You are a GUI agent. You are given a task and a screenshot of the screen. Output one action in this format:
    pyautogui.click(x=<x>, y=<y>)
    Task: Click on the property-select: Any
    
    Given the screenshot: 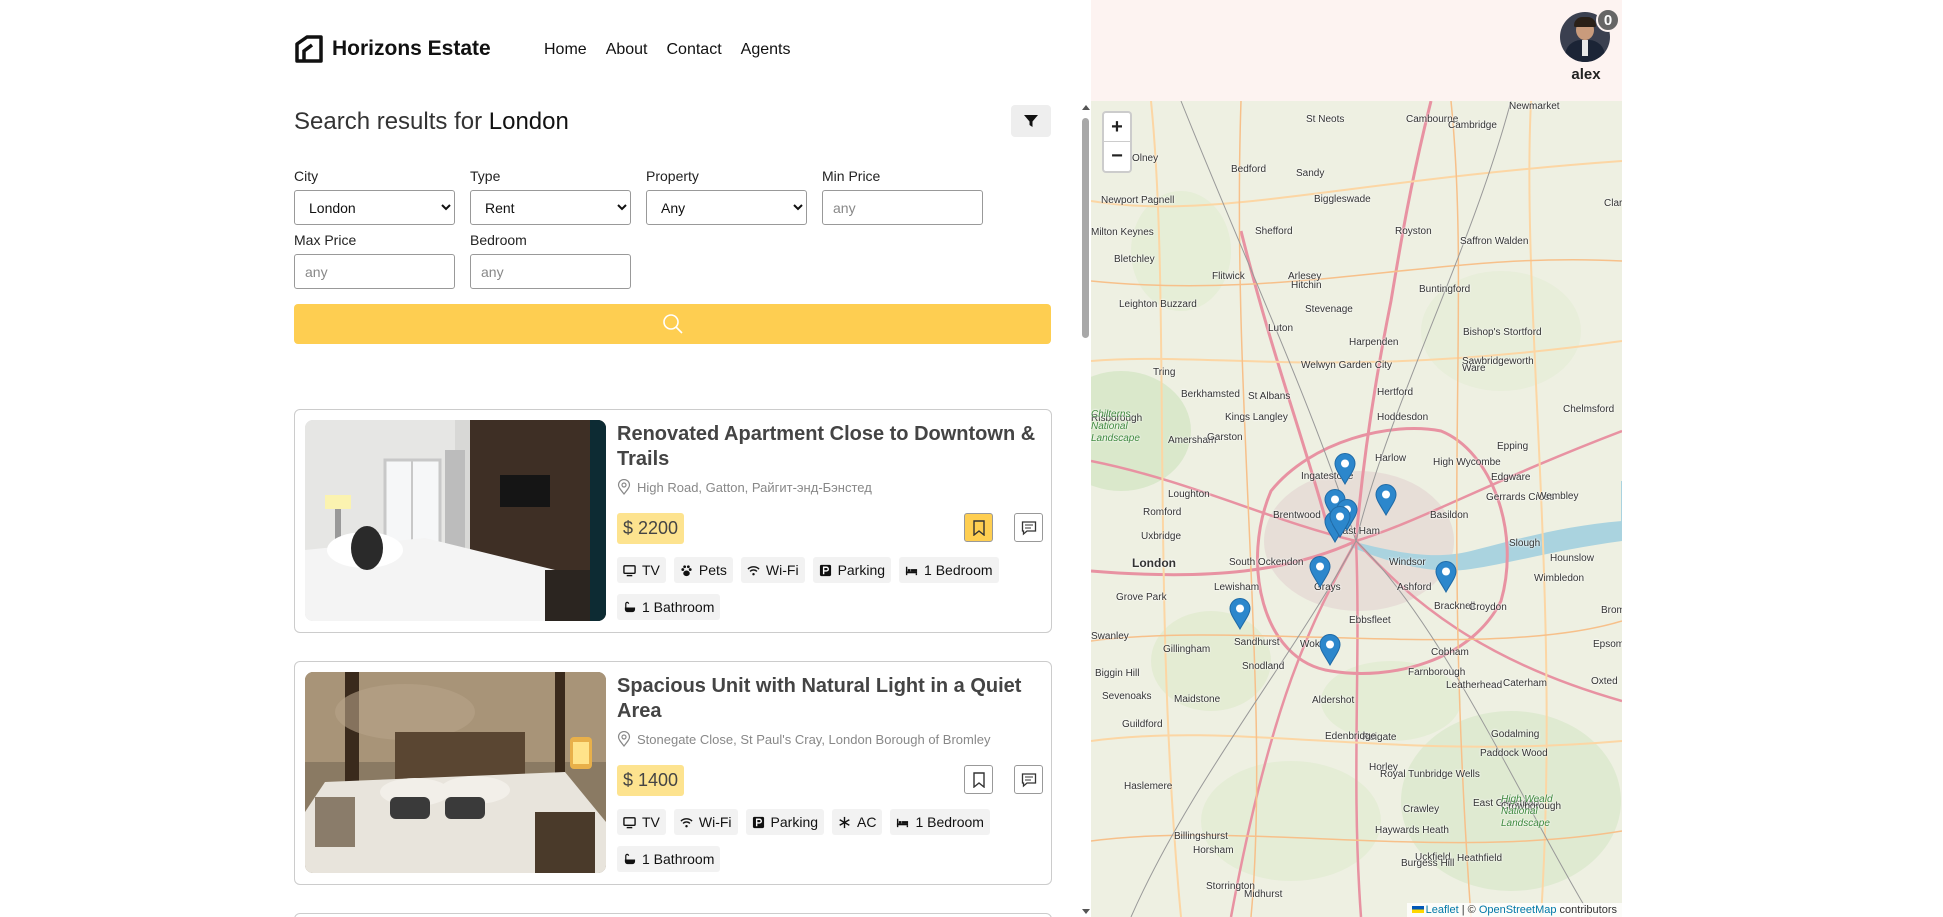 What is the action you would take?
    pyautogui.click(x=726, y=207)
    